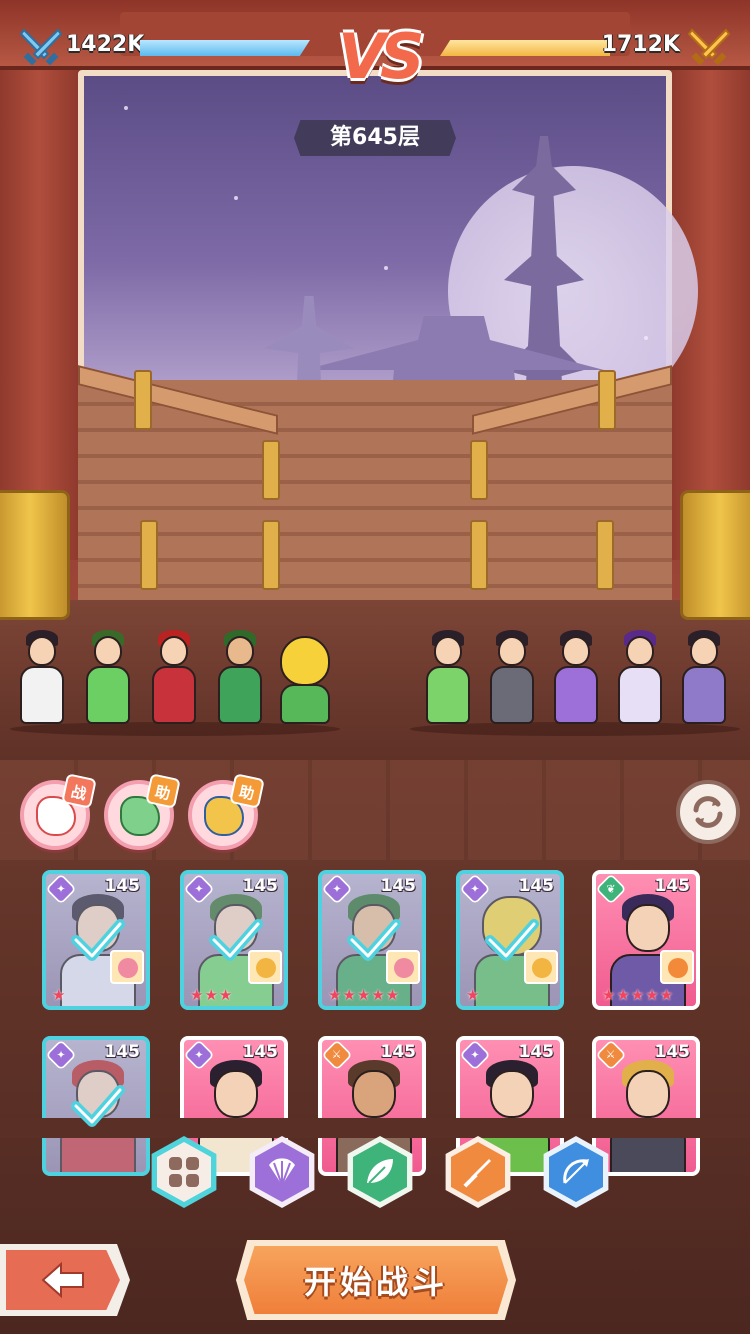  What do you see at coordinates (646, 940) in the screenshot?
I see `hero-card: ❦ 145 ★★★★★` at bounding box center [646, 940].